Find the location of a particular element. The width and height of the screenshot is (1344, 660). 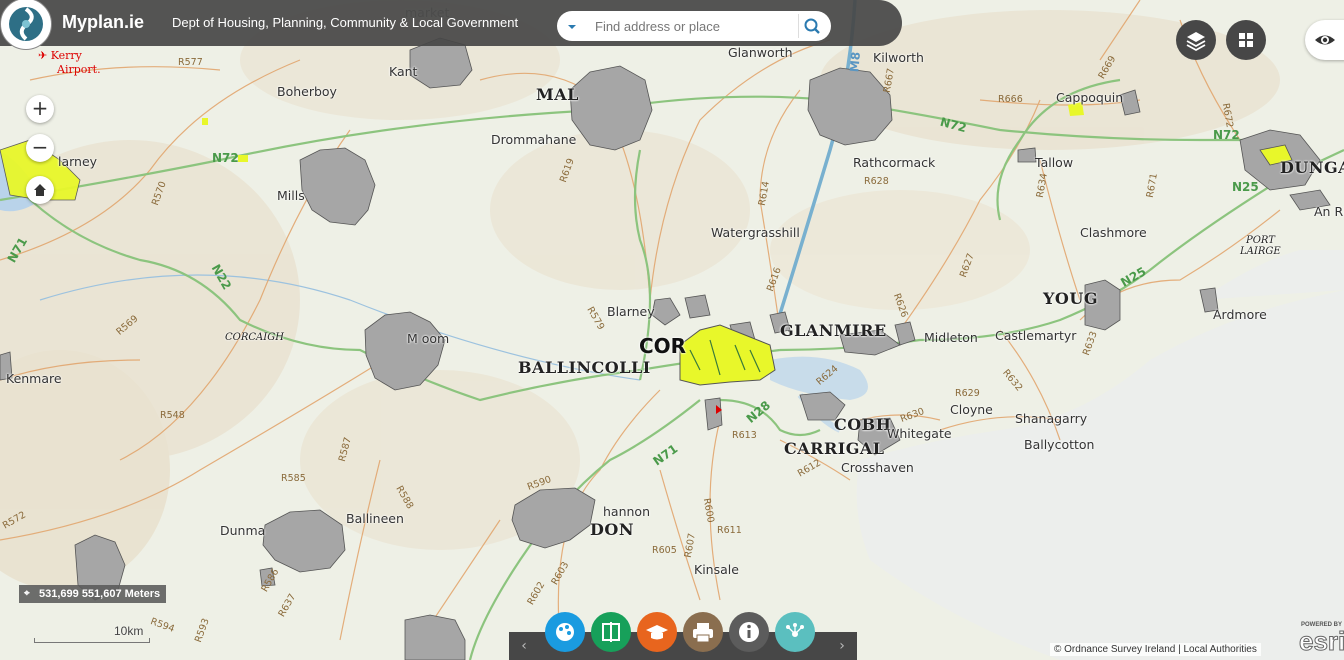

esri-logo: POWERED BY esri is located at coordinates (1320, 641).